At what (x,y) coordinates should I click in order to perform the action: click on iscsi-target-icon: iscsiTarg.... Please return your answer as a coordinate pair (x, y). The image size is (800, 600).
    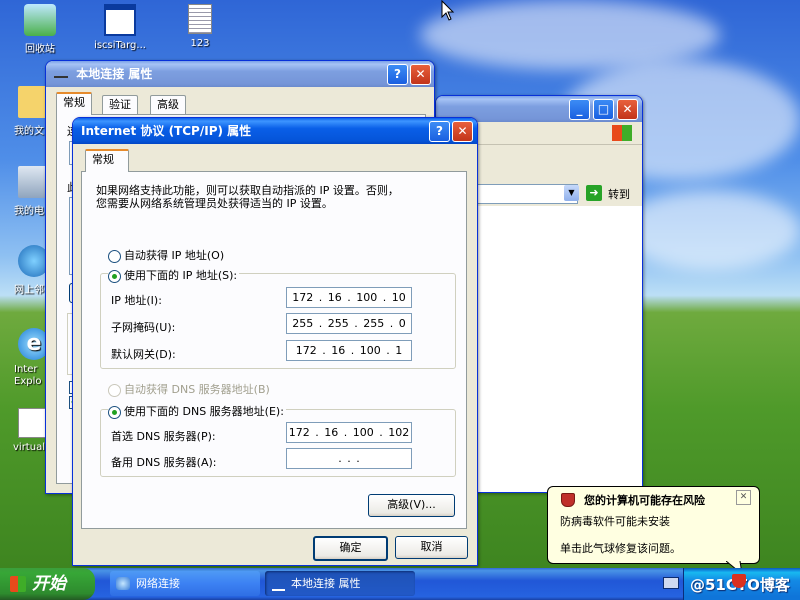
    Looking at the image, I should click on (120, 27).